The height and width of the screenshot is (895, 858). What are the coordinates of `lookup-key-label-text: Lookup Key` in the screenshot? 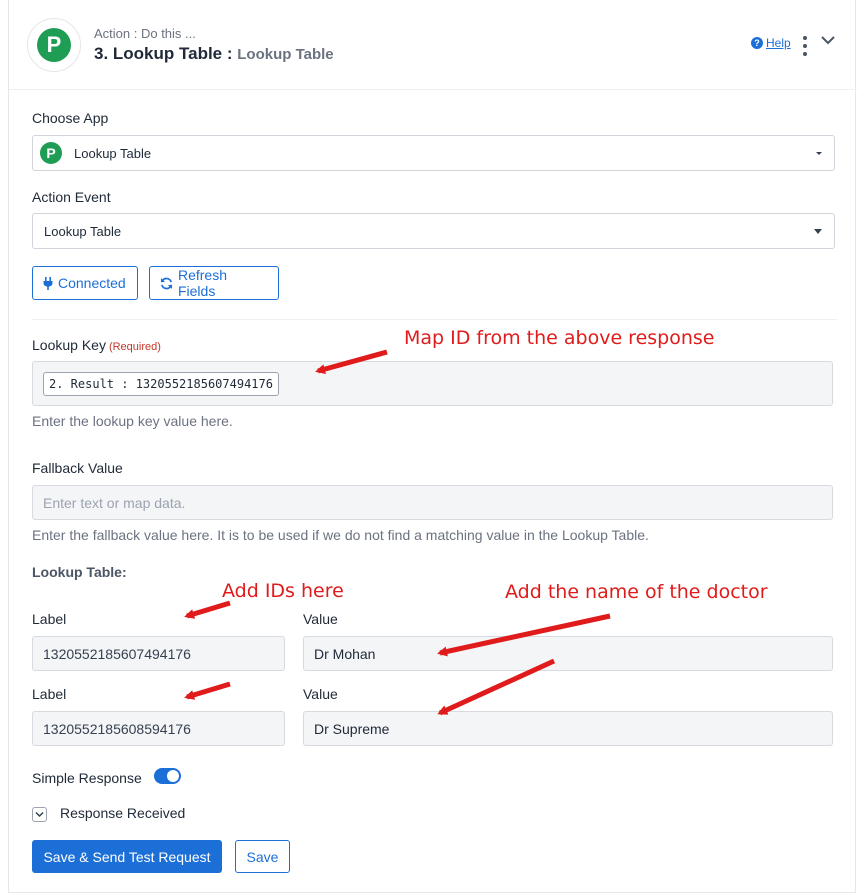 It's located at (69, 345).